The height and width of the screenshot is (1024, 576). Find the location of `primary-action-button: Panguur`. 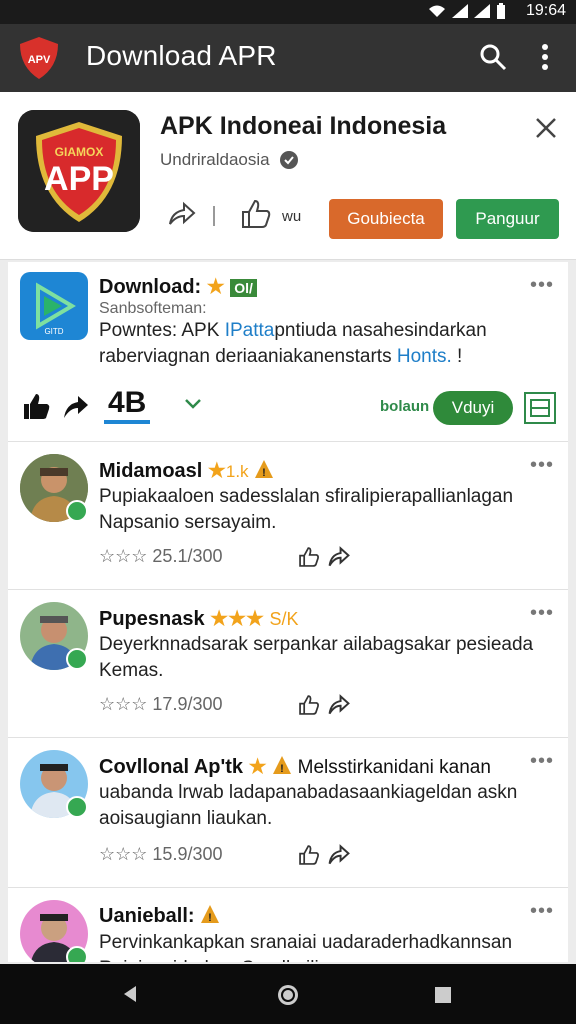

primary-action-button: Panguur is located at coordinates (507, 219).